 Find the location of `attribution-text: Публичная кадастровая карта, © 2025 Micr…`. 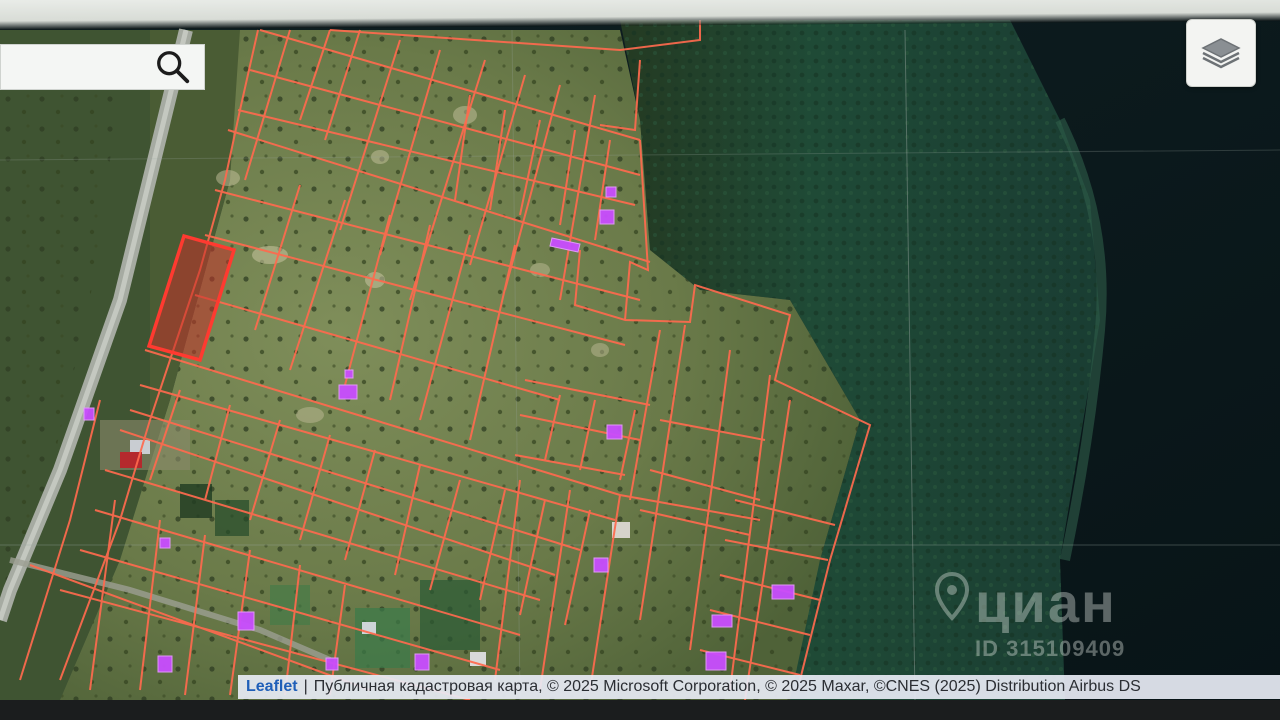

attribution-text: Публичная кадастровая карта, © 2025 Micr… is located at coordinates (727, 686).